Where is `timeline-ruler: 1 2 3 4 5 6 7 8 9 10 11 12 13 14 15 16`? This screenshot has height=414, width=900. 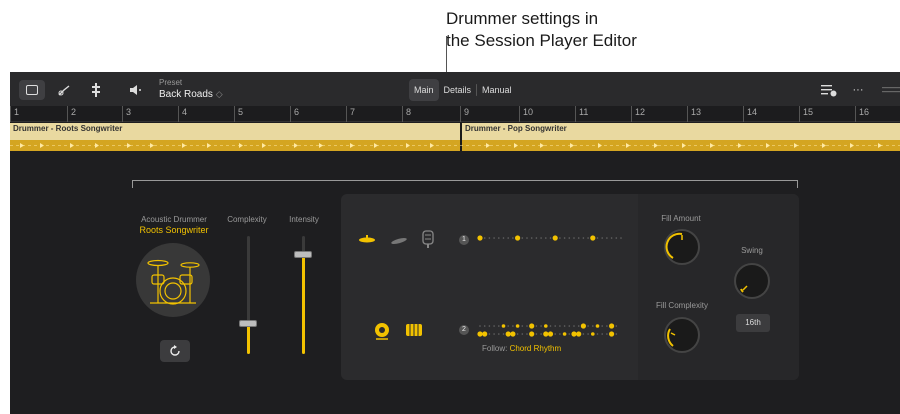
timeline-ruler: 1 2 3 4 5 6 7 8 9 10 11 12 13 14 15 16 is located at coordinates (455, 114).